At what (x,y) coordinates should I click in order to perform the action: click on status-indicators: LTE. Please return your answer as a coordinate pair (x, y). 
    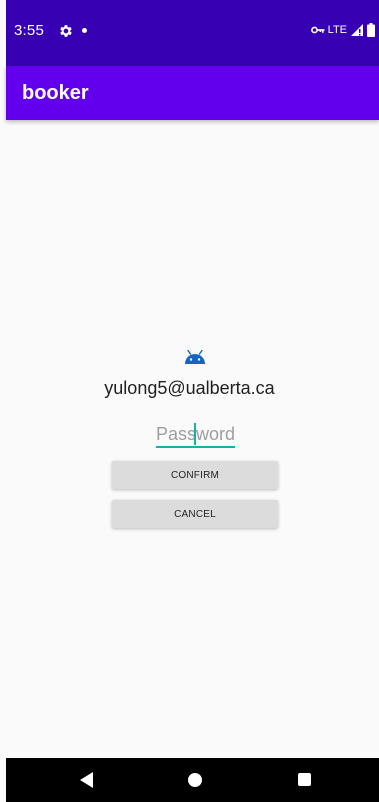
    Looking at the image, I should click on (342, 30).